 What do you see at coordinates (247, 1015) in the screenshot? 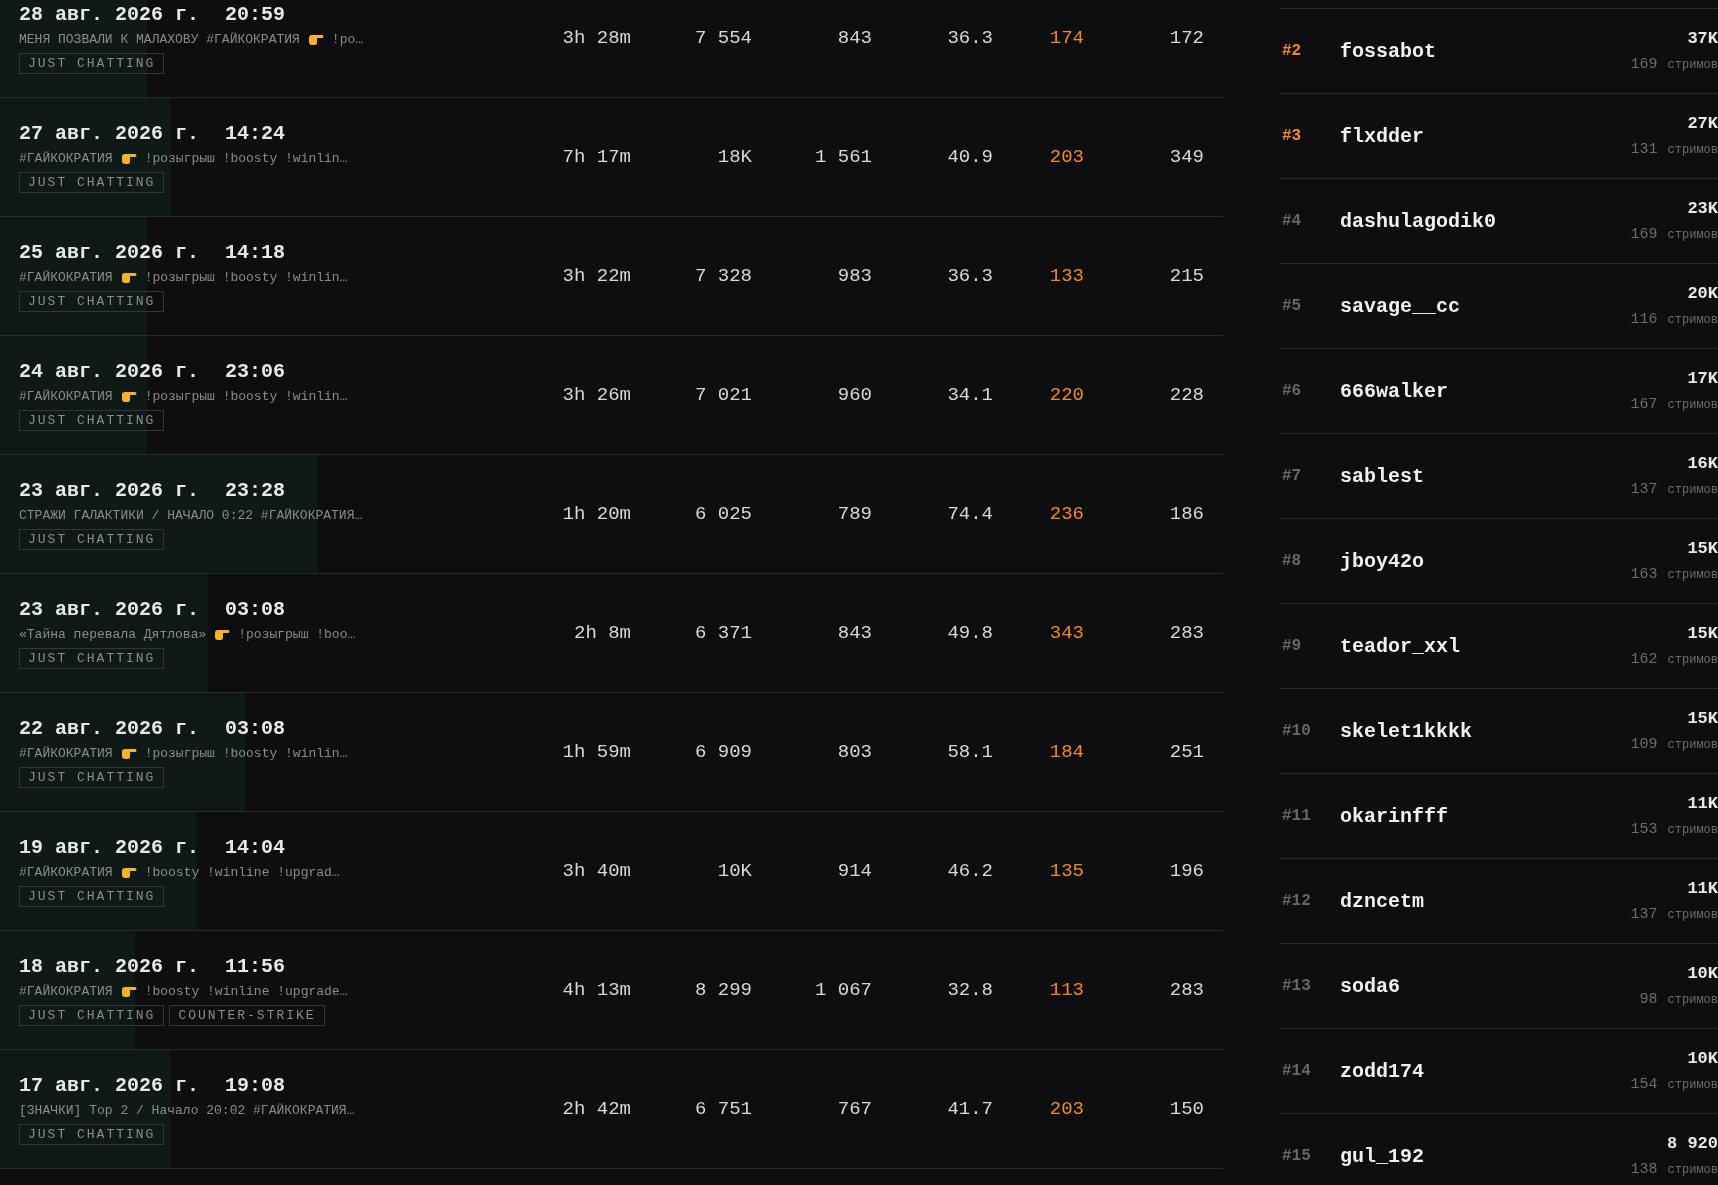
I see `category-tag: COUNTER-STRIKE` at bounding box center [247, 1015].